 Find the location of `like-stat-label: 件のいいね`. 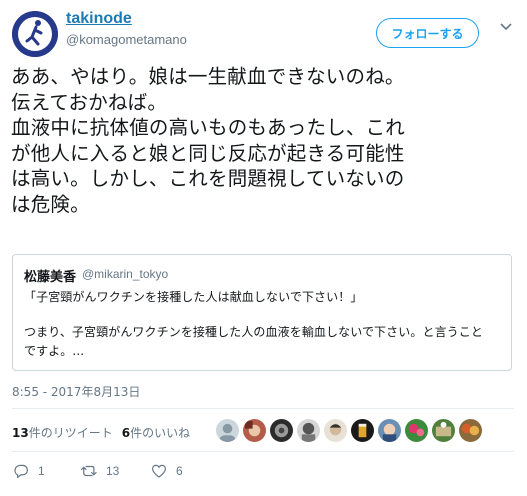

like-stat-label: 件のいいね is located at coordinates (160, 433).